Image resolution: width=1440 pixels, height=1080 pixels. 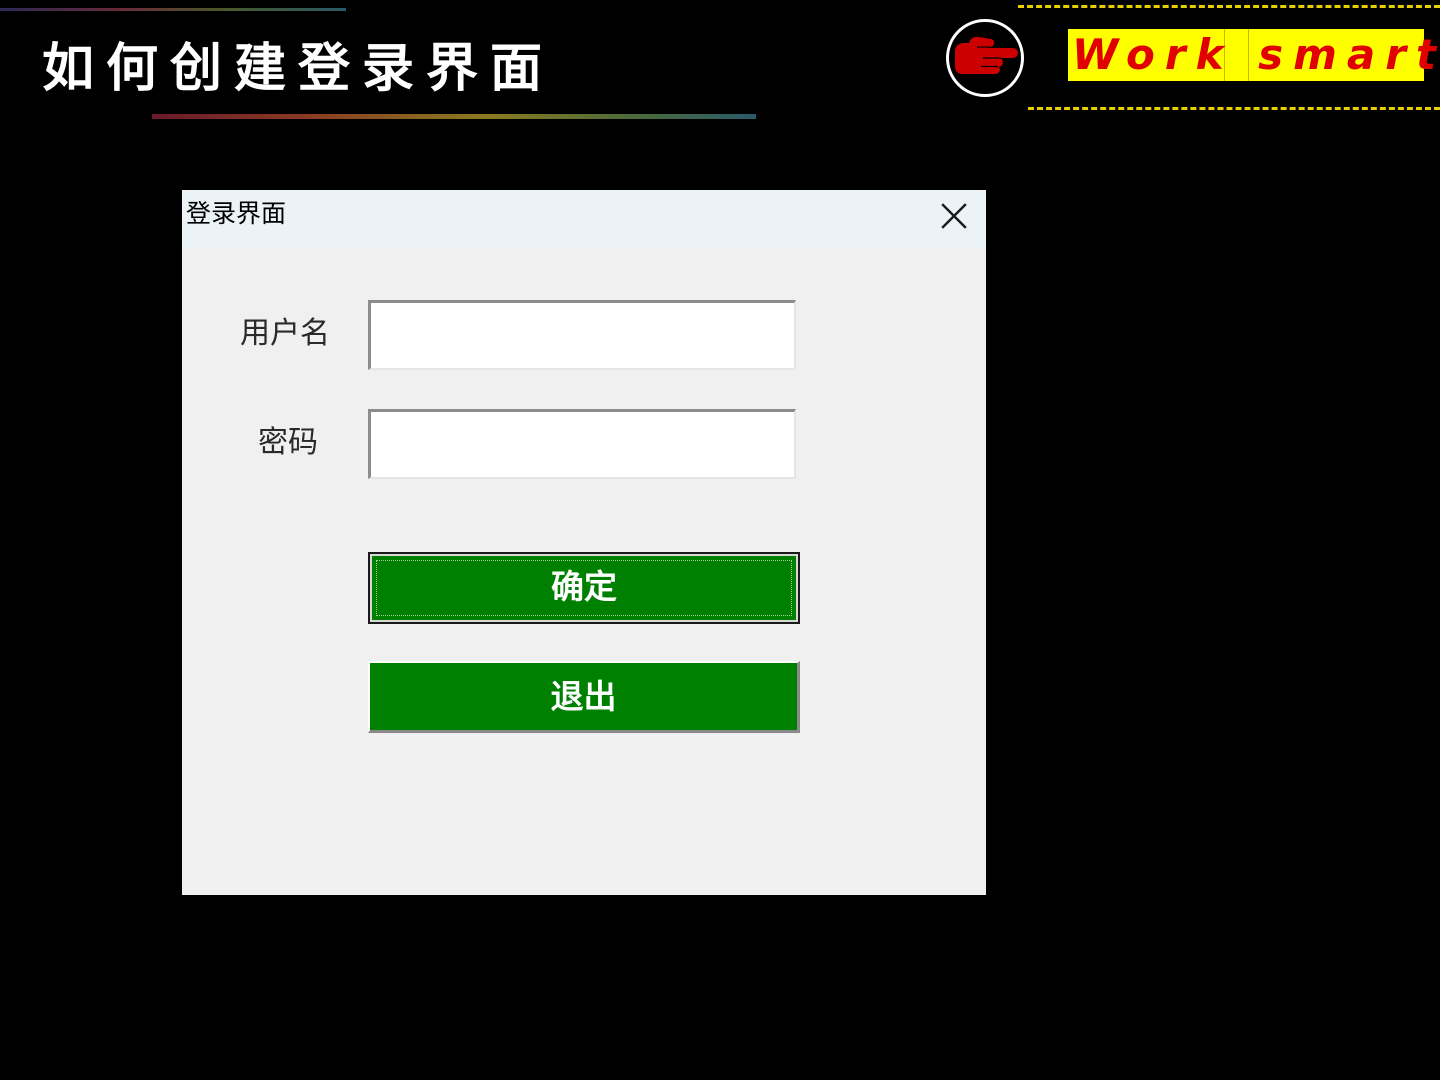 I want to click on close-icon, so click(x=954, y=216).